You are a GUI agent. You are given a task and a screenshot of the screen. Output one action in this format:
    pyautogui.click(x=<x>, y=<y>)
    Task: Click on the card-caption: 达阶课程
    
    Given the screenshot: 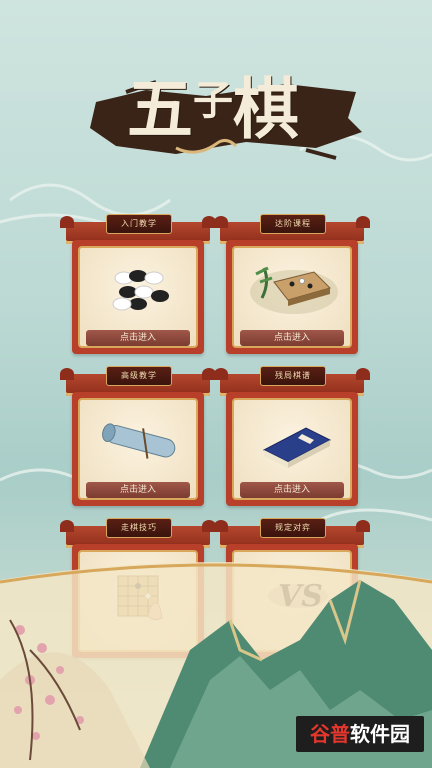 What is the action you would take?
    pyautogui.click(x=293, y=224)
    